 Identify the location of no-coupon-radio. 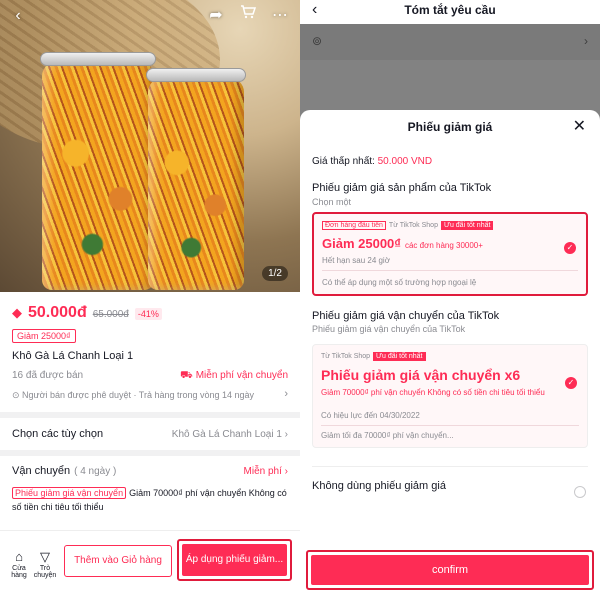
(580, 492).